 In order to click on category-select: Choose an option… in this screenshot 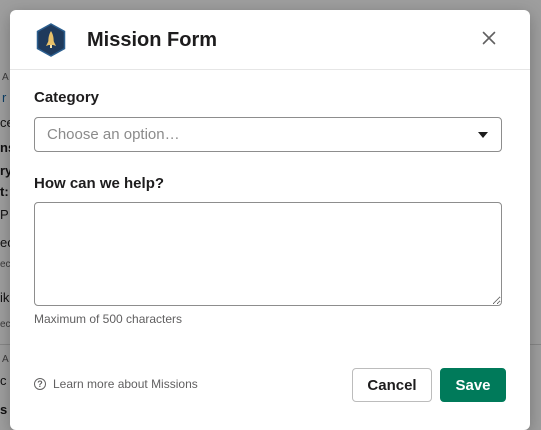, I will do `click(268, 134)`.